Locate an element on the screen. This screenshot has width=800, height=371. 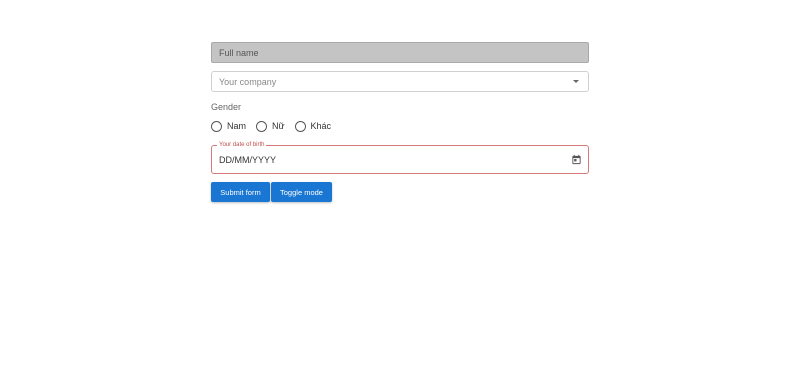
gender-option-label: Khác is located at coordinates (321, 126).